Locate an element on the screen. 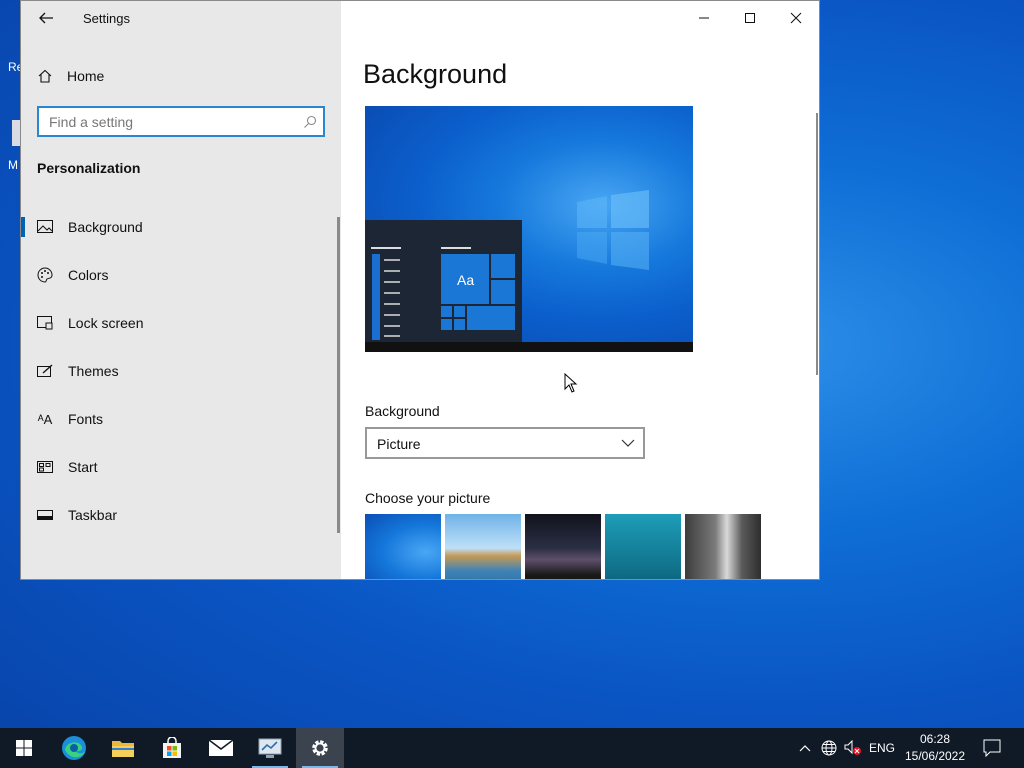 This screenshot has height=768, width=1024. search-box is located at coordinates (181, 121).